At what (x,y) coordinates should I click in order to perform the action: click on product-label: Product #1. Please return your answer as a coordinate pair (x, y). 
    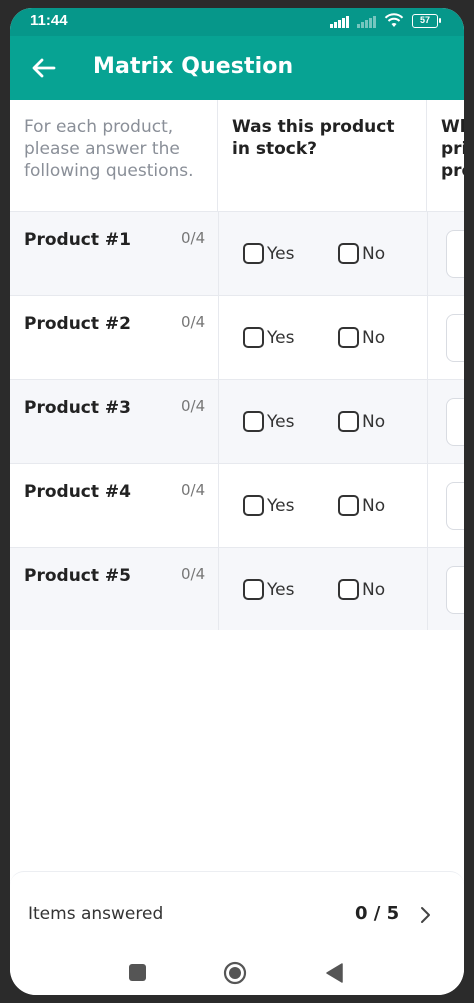
    Looking at the image, I should click on (77, 240).